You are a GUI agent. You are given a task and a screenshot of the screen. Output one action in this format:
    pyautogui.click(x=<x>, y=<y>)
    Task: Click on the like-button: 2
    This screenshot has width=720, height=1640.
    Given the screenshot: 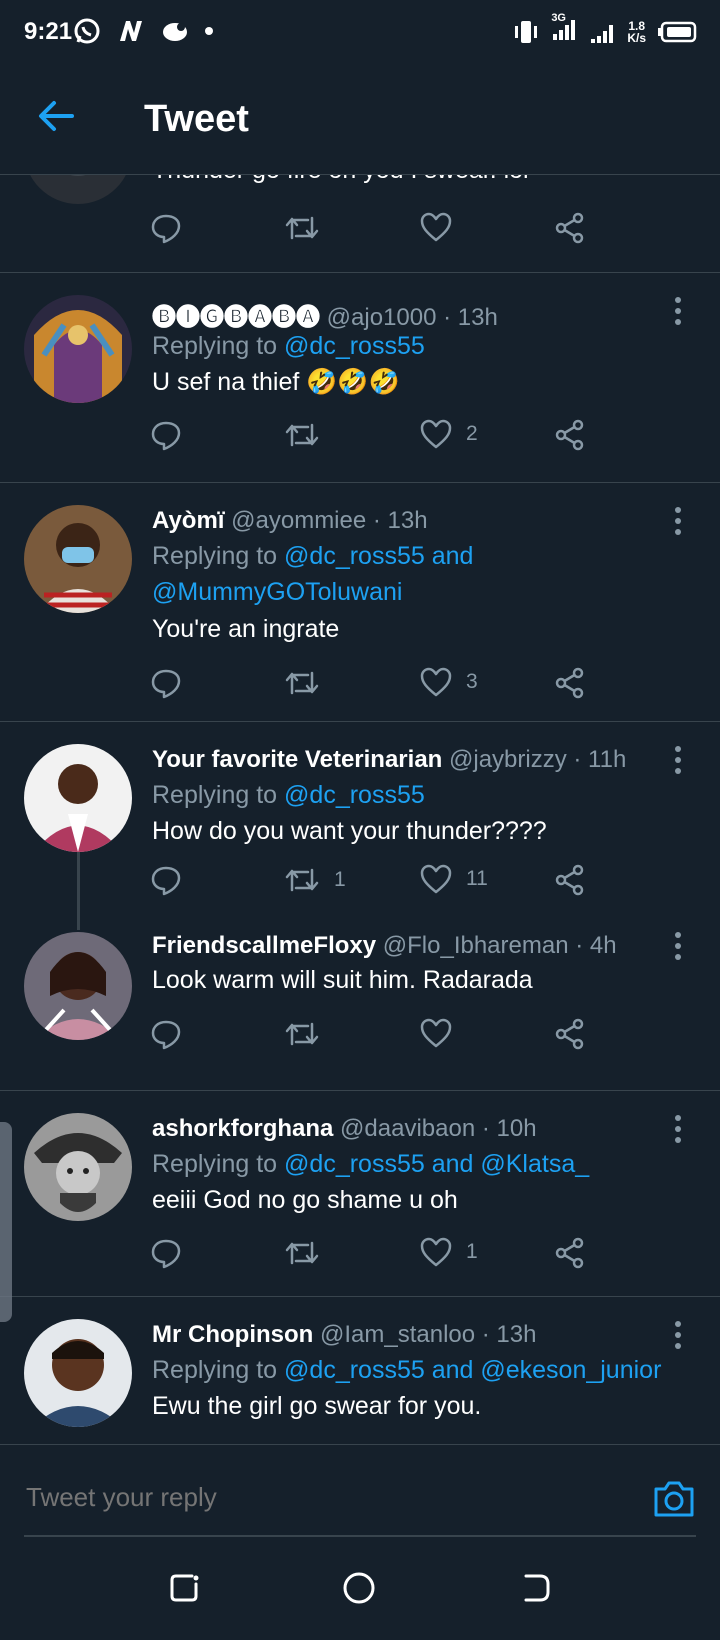 What is the action you would take?
    pyautogui.click(x=449, y=434)
    